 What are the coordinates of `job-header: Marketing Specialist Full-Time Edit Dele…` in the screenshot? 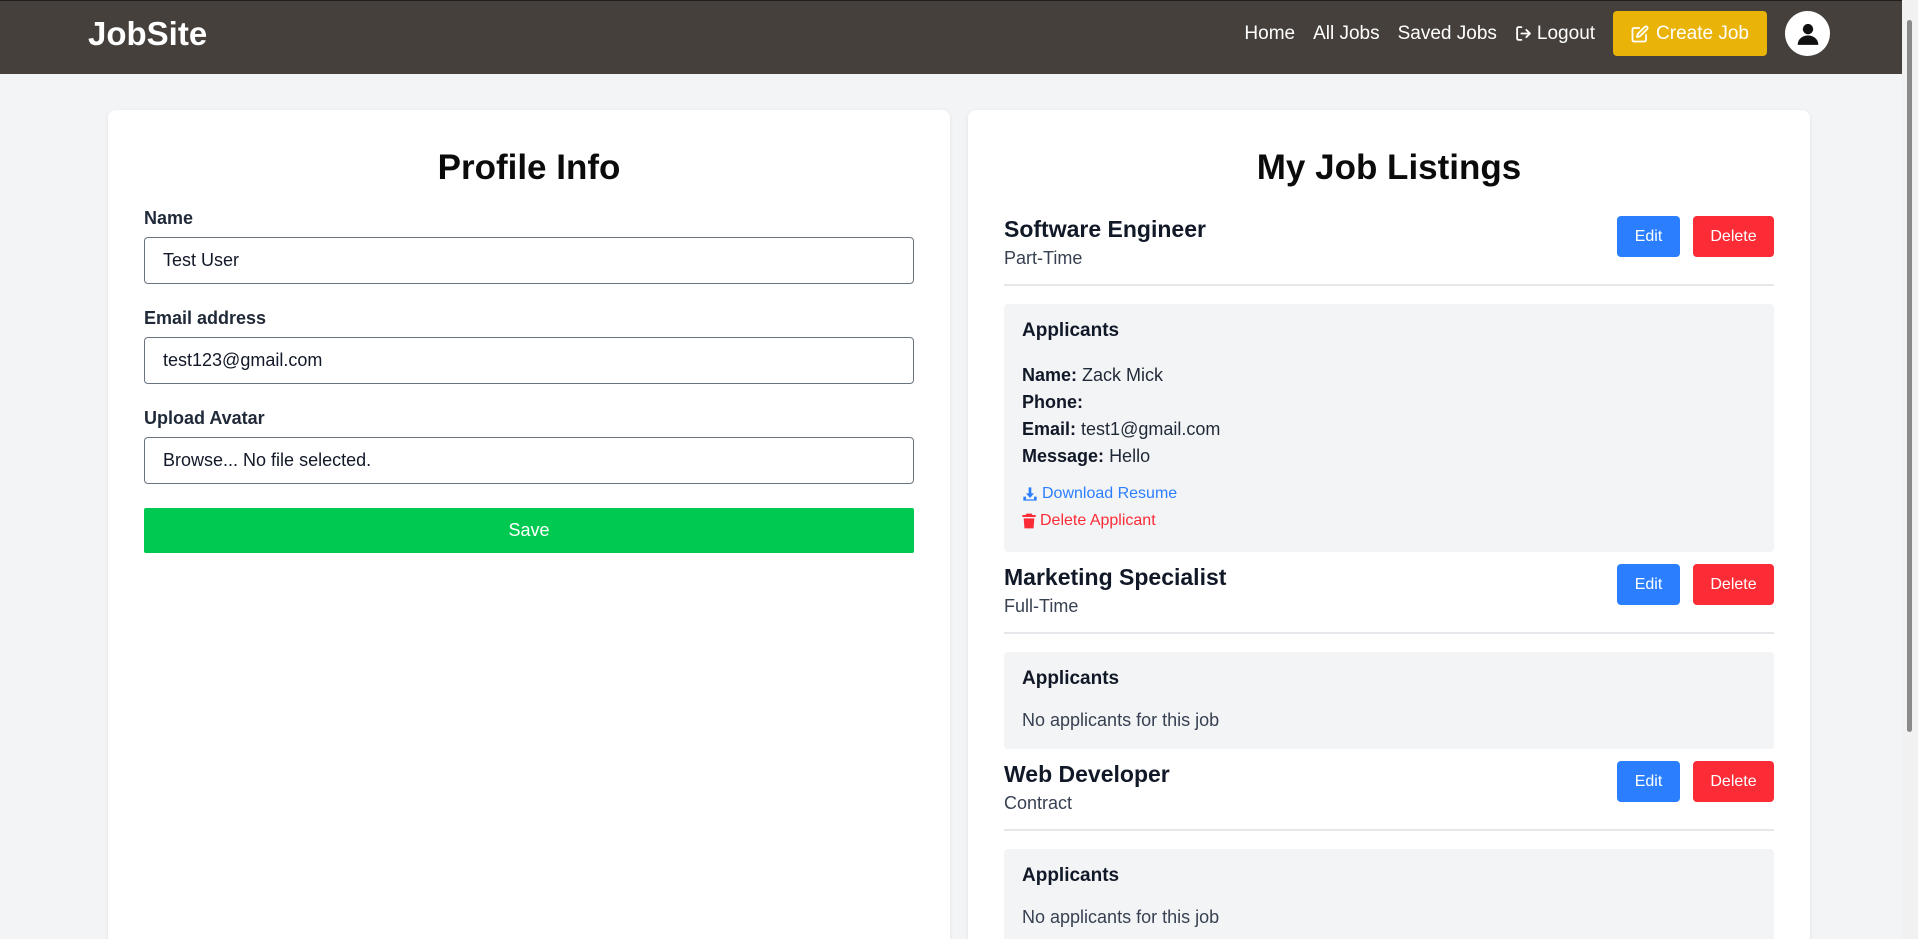 It's located at (1389, 599).